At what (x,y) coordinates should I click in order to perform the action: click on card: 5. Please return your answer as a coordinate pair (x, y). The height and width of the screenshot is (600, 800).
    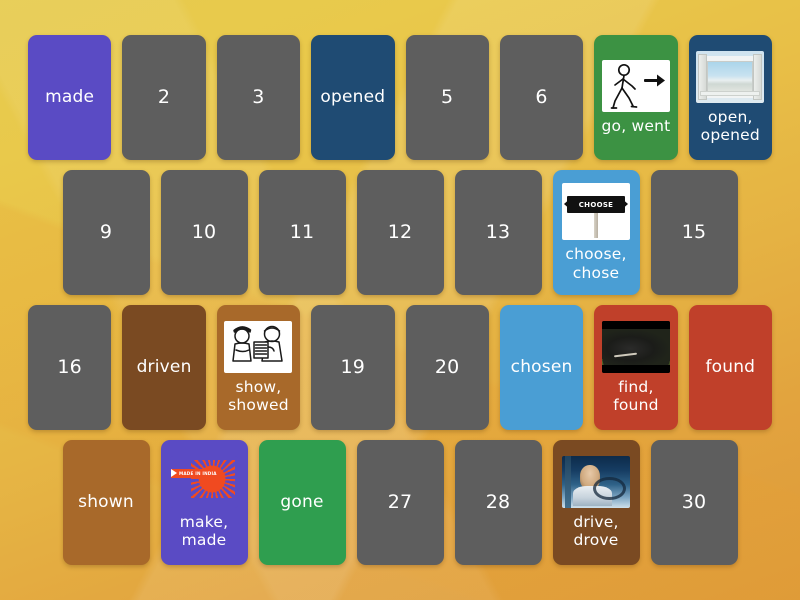
    Looking at the image, I should click on (447, 97).